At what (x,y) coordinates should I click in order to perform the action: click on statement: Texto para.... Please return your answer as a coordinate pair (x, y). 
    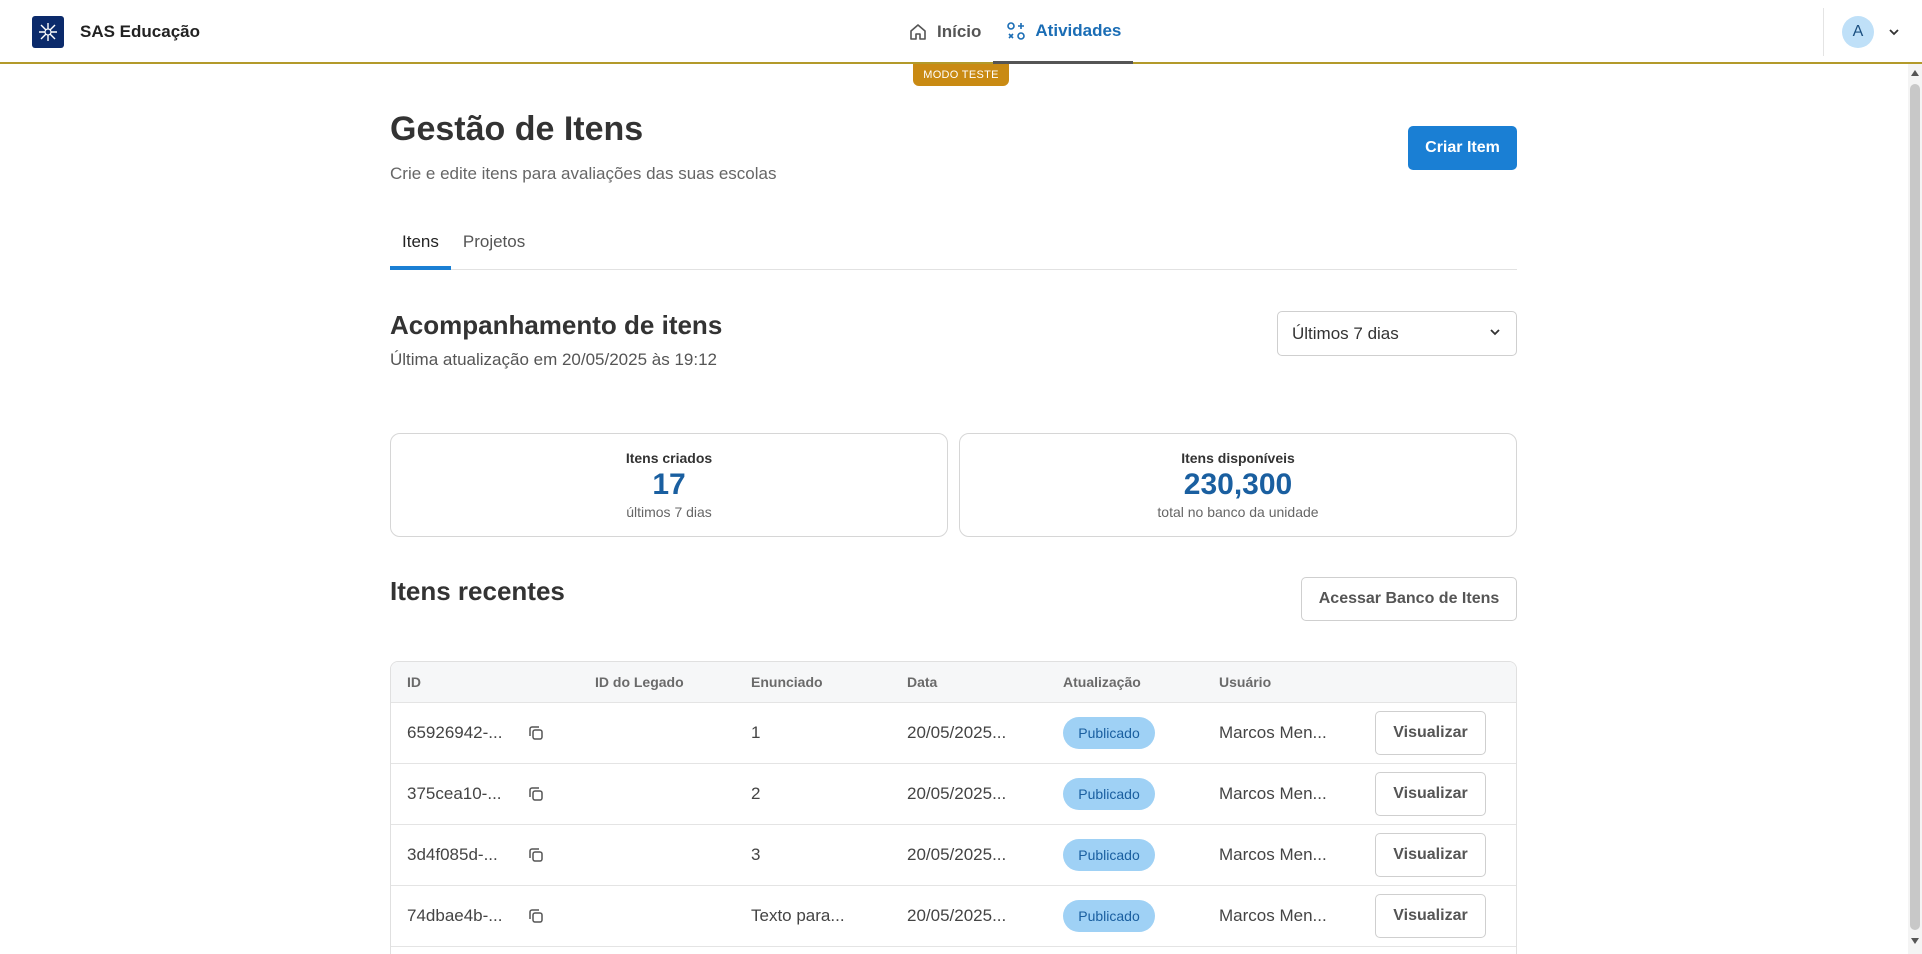
    Looking at the image, I should click on (798, 915).